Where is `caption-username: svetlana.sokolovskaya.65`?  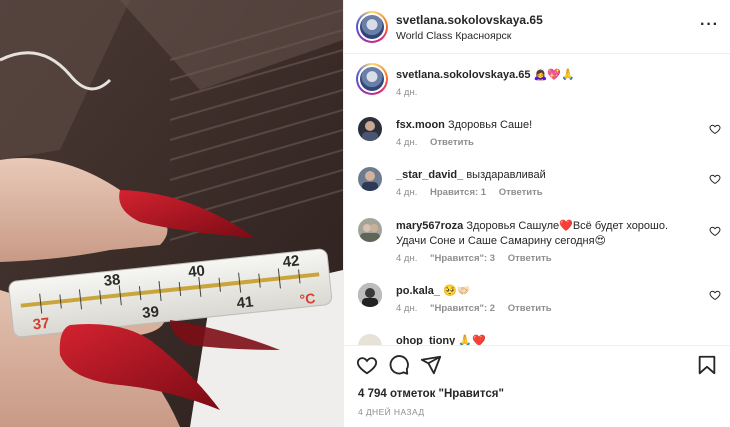
caption-username: svetlana.sokolovskaya.65 is located at coordinates (463, 75).